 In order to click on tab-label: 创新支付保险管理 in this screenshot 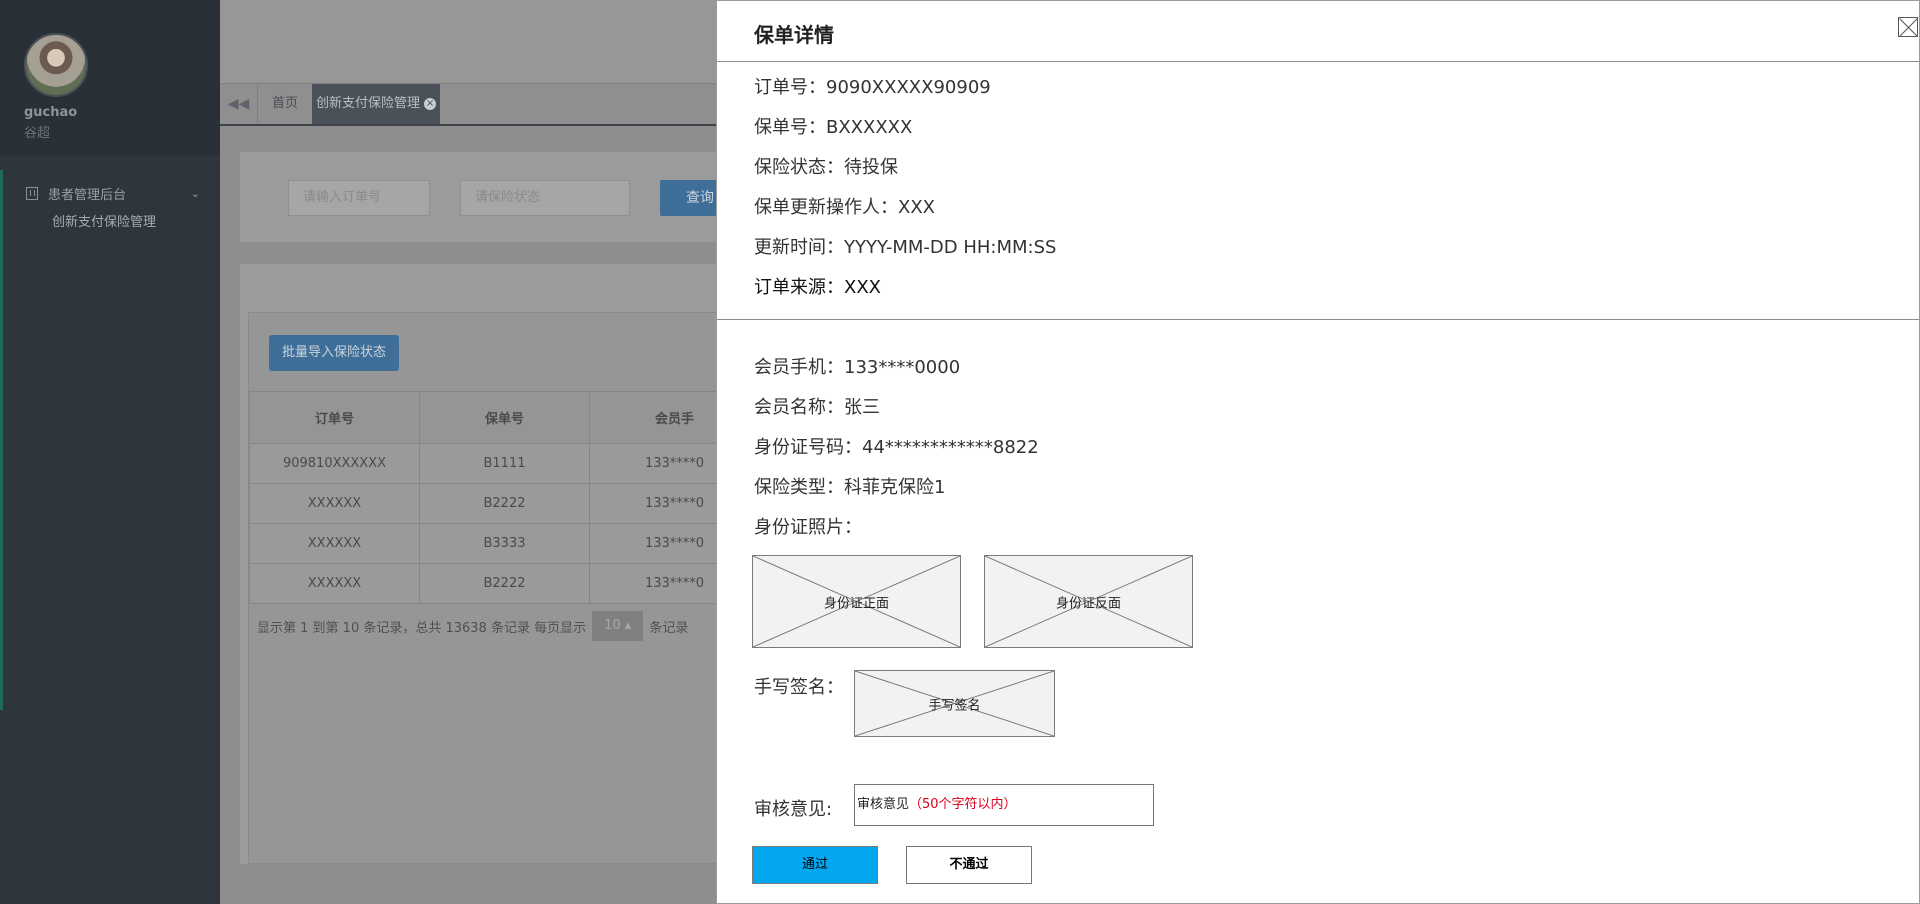, I will do `click(368, 103)`.